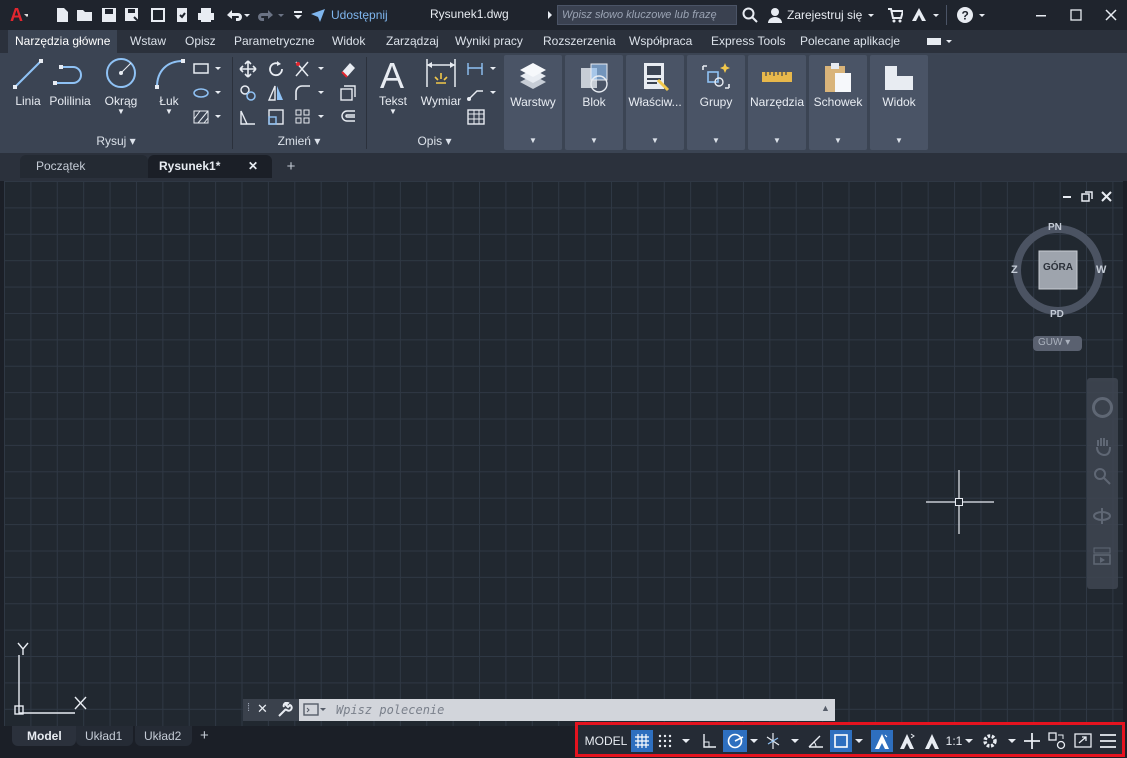  I want to click on save-as-icon, so click(132, 15).